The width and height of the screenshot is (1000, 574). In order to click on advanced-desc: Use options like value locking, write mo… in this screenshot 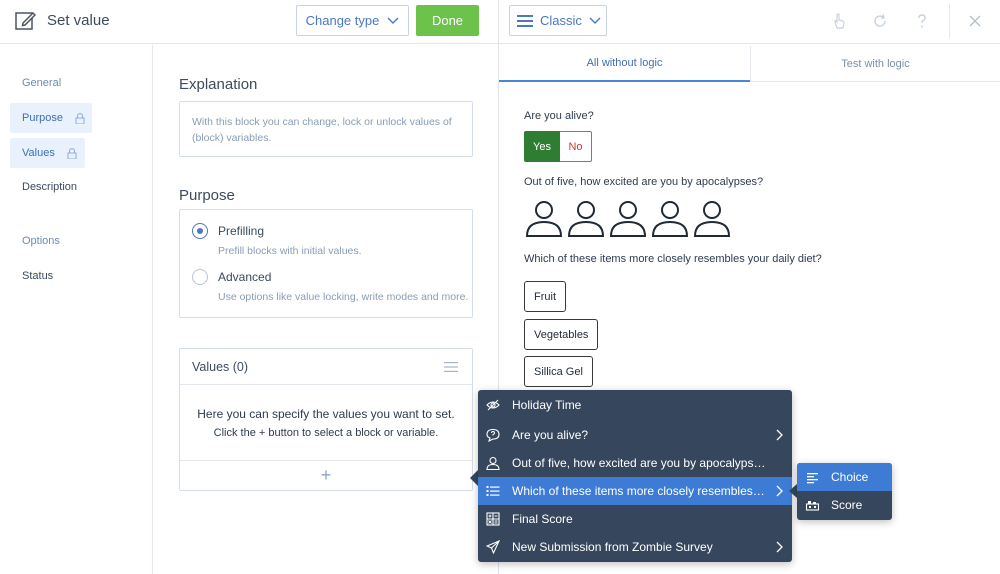, I will do `click(343, 297)`.